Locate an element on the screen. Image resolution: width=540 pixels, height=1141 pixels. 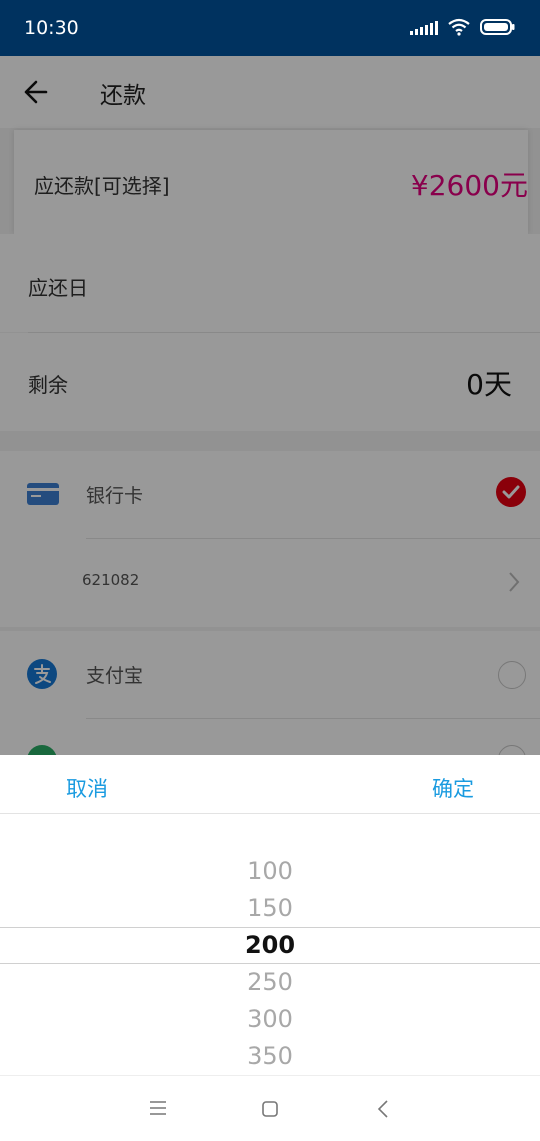
menu-icon is located at coordinates (158, 1108).